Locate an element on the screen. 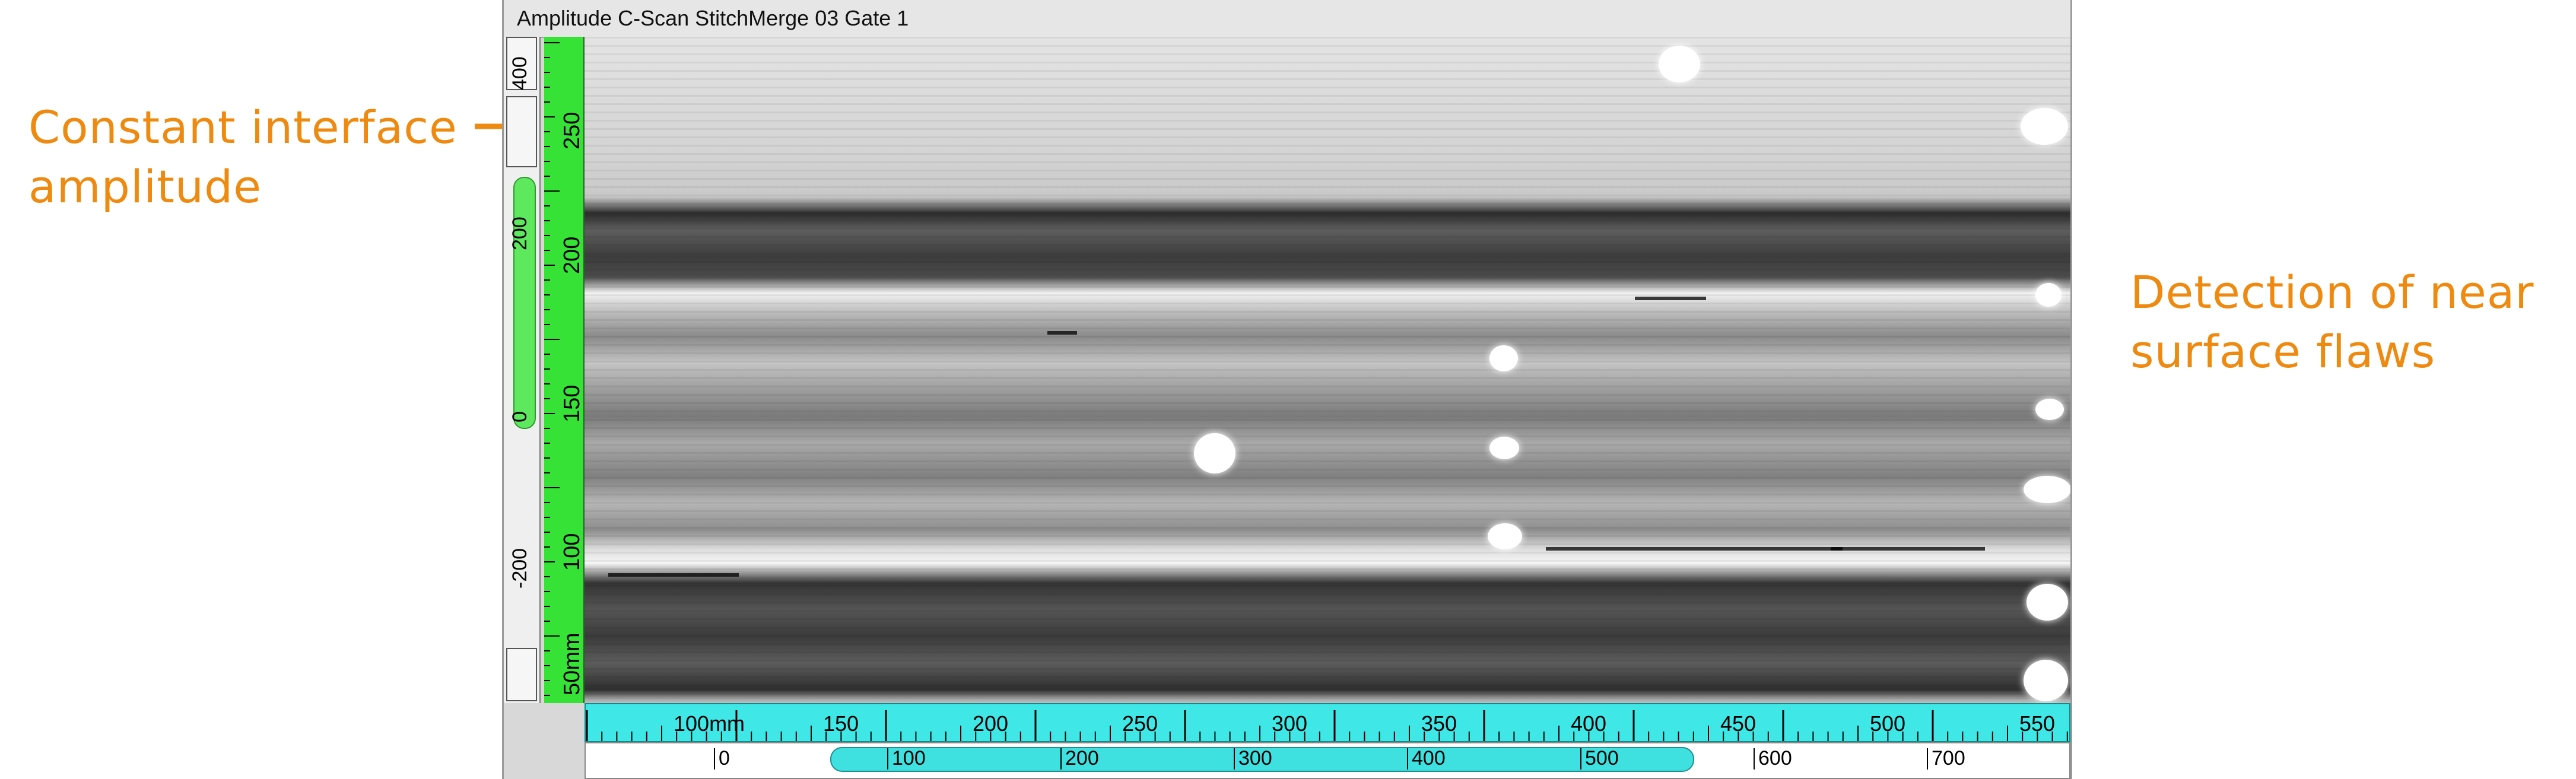 The image size is (2576, 779). h-label-500: 500 is located at coordinates (1888, 723).